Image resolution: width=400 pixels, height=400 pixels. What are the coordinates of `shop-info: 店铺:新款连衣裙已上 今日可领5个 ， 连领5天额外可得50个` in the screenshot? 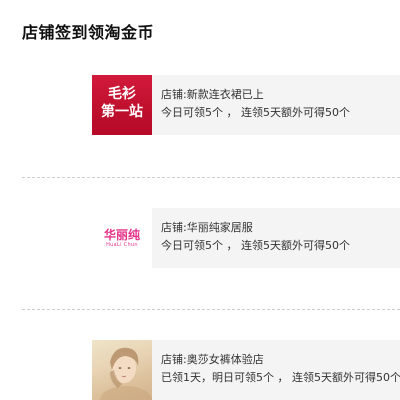 It's located at (276, 105).